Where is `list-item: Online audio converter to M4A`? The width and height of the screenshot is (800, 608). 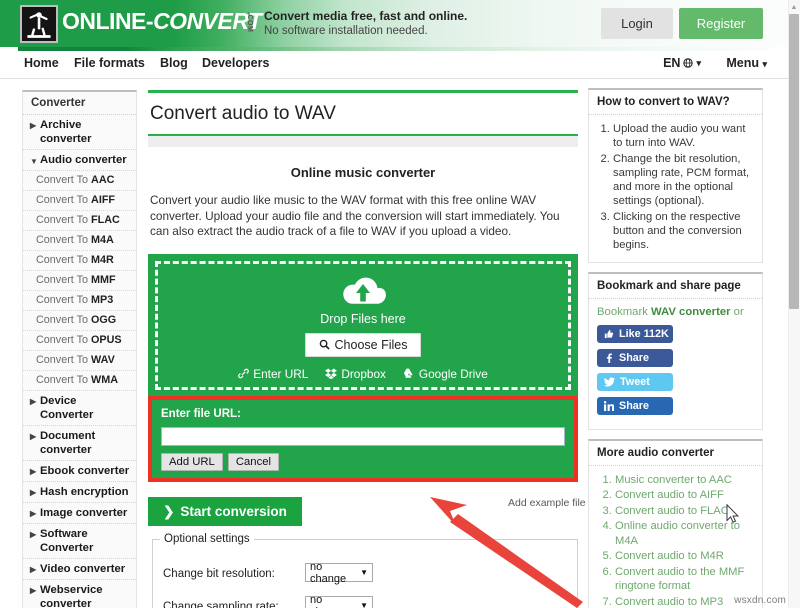
list-item: Online audio converter to M4A is located at coordinates (684, 533).